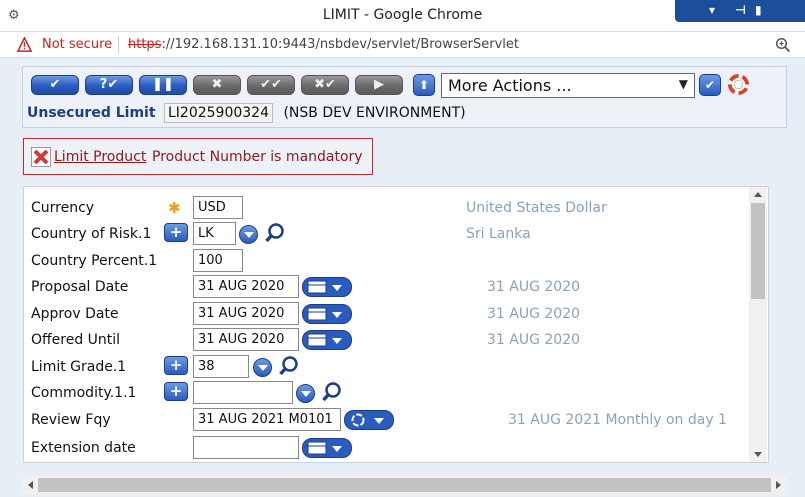  What do you see at coordinates (325, 85) in the screenshot?
I see `reverse-button: ✖✔` at bounding box center [325, 85].